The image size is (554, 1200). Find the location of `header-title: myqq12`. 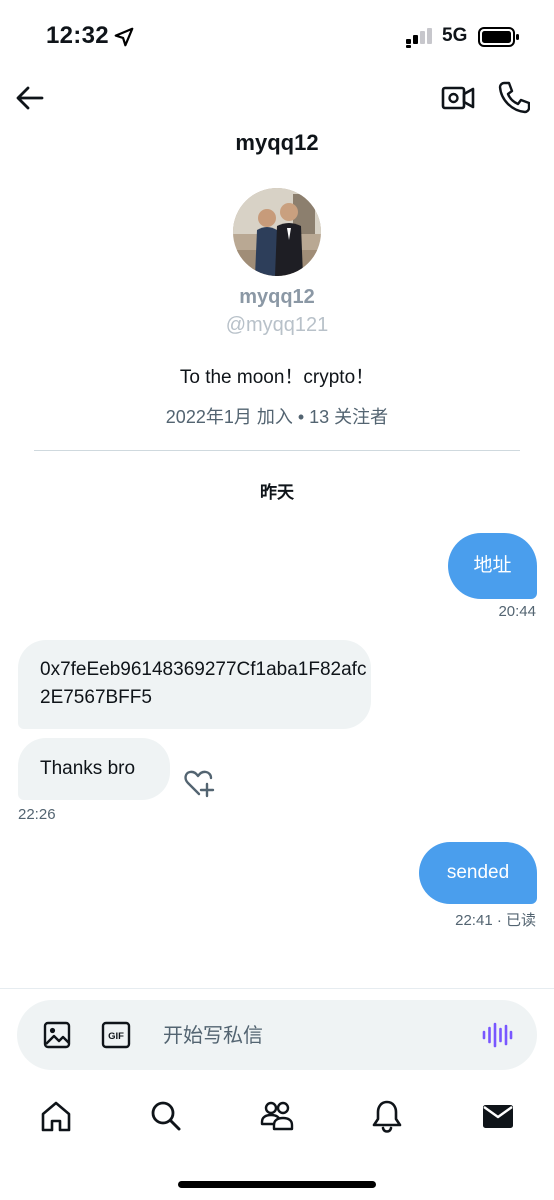

header-title: myqq12 is located at coordinates (277, 142).